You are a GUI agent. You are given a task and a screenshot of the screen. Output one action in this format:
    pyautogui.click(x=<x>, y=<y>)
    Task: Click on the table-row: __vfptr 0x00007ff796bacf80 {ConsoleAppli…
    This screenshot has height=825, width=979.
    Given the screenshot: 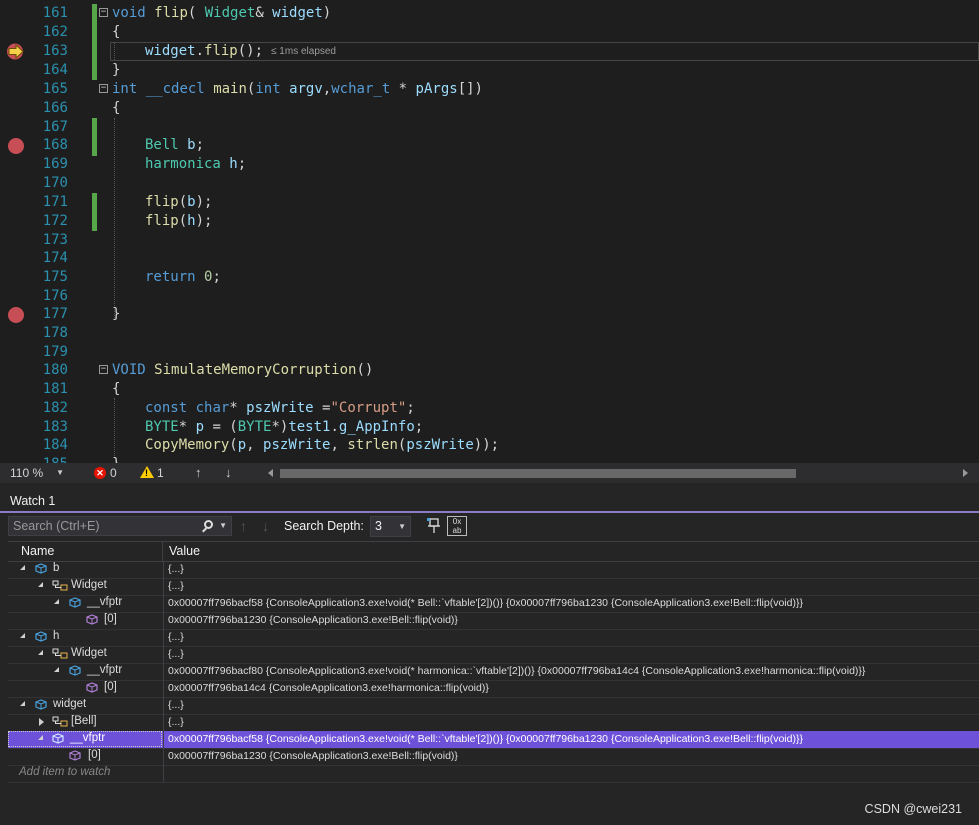 What is the action you would take?
    pyautogui.click(x=493, y=672)
    